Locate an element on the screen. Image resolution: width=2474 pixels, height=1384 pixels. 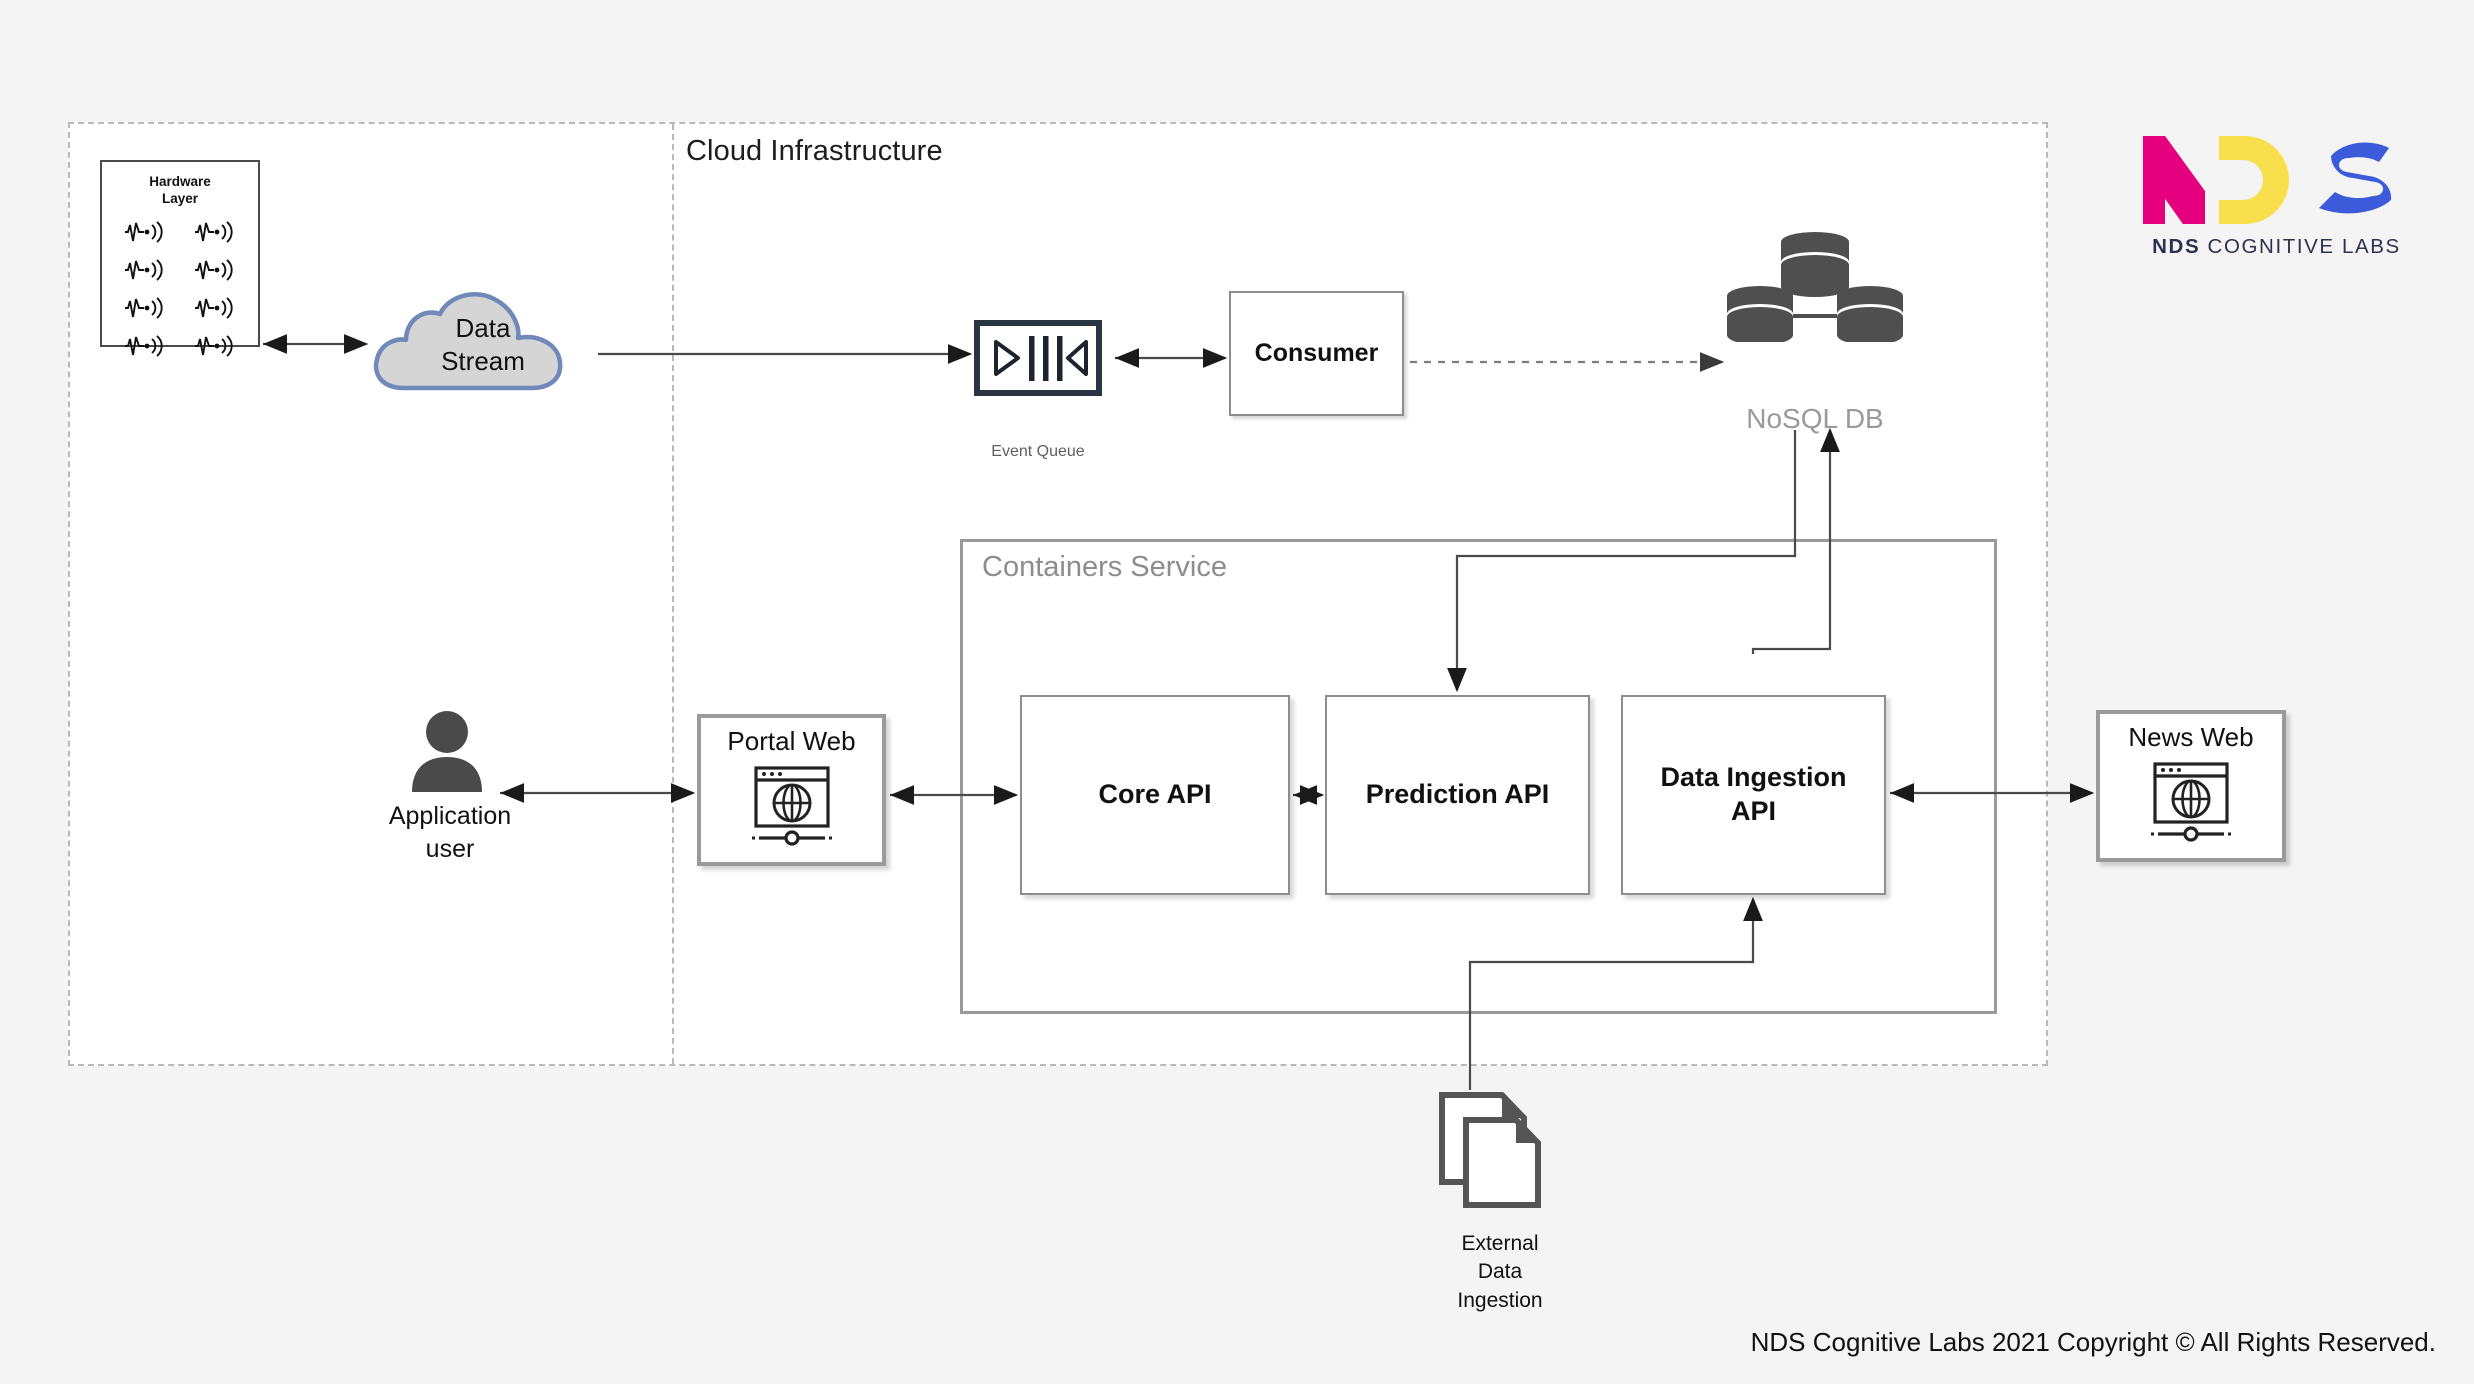
data-ingestion-api-label: Data Ingestion API is located at coordinates (1753, 795).